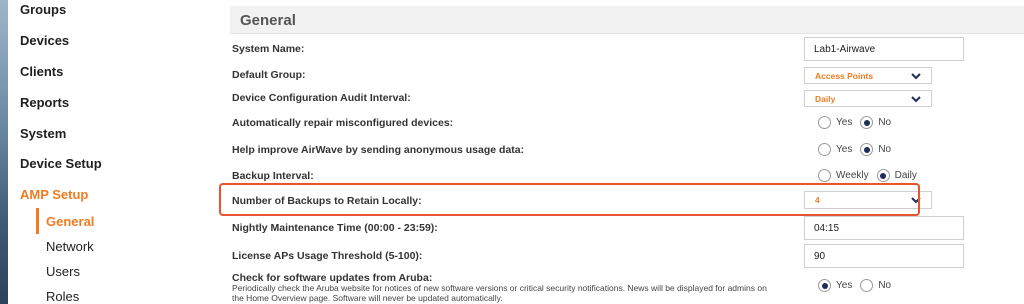 The image size is (1024, 304). I want to click on sidebar-item-groups: Groups, so click(43, 9).